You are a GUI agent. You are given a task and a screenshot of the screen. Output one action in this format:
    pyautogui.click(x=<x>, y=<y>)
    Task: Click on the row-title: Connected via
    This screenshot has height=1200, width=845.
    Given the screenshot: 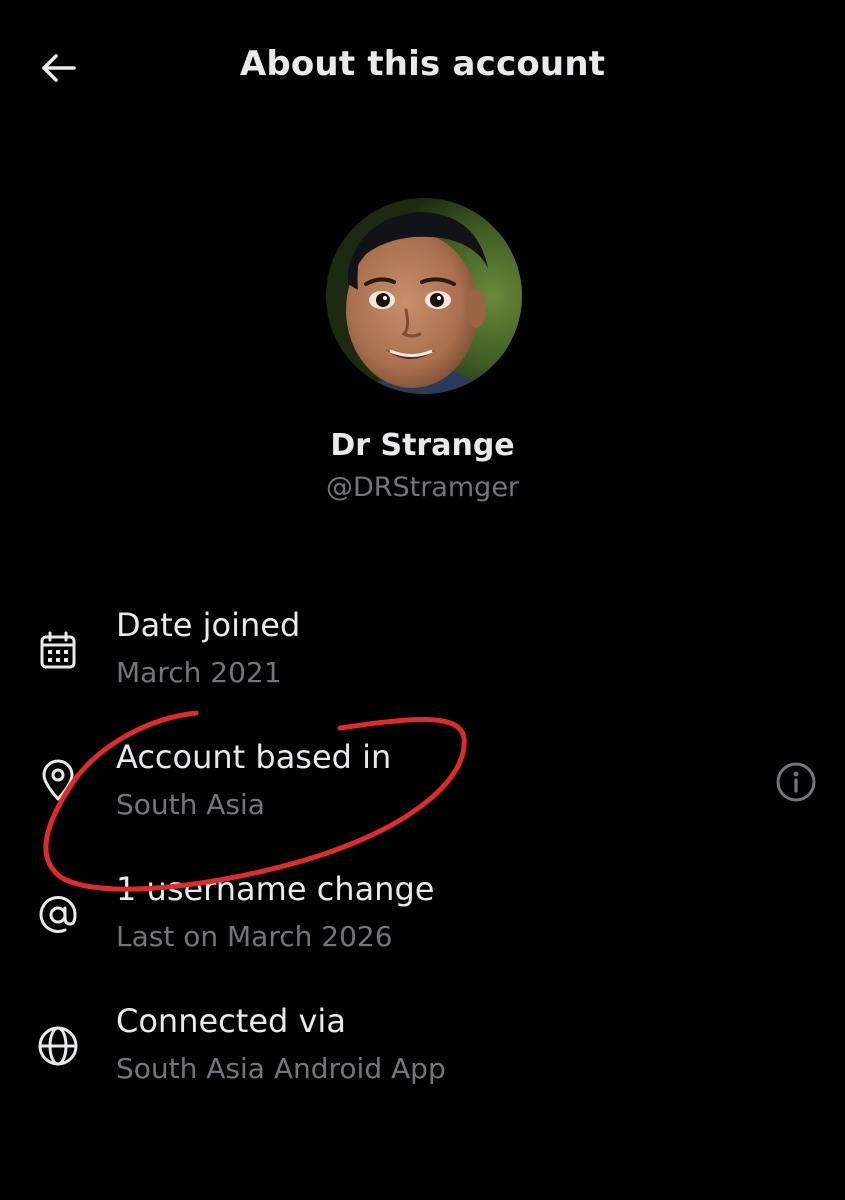 What is the action you would take?
    pyautogui.click(x=231, y=1021)
    